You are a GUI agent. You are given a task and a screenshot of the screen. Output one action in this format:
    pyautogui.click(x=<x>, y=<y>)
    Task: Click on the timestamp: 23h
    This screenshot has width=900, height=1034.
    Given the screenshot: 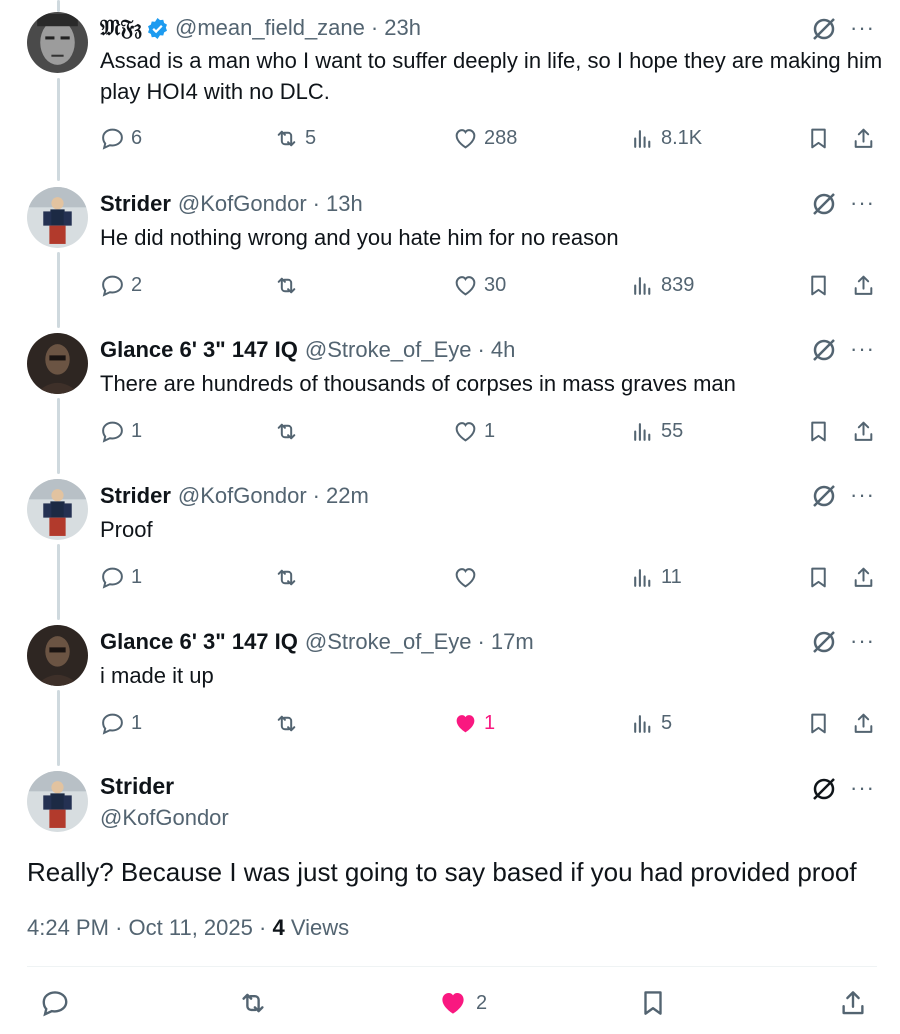 What is the action you would take?
    pyautogui.click(x=402, y=28)
    